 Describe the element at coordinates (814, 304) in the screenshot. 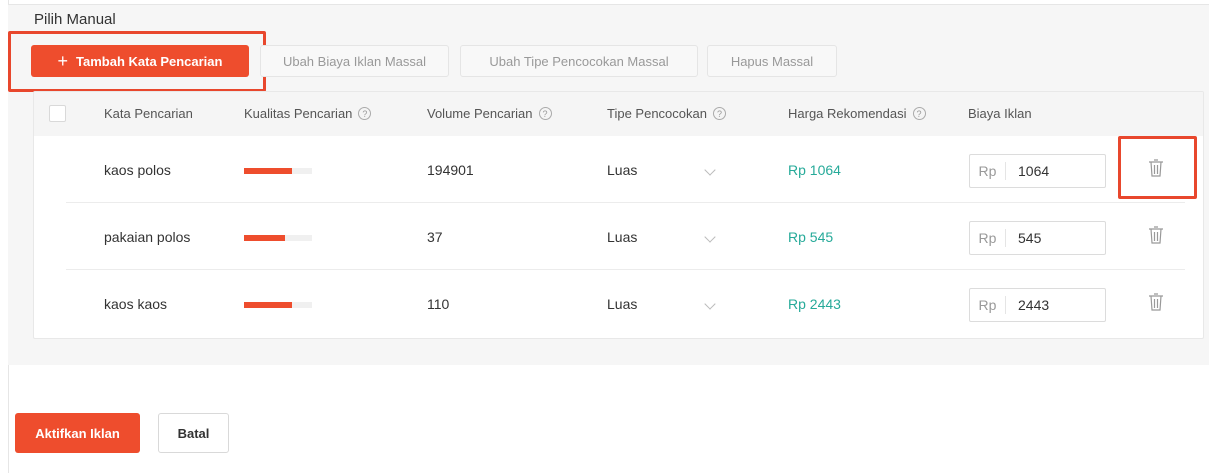

I see `recommended-price: Rp 2443` at that location.